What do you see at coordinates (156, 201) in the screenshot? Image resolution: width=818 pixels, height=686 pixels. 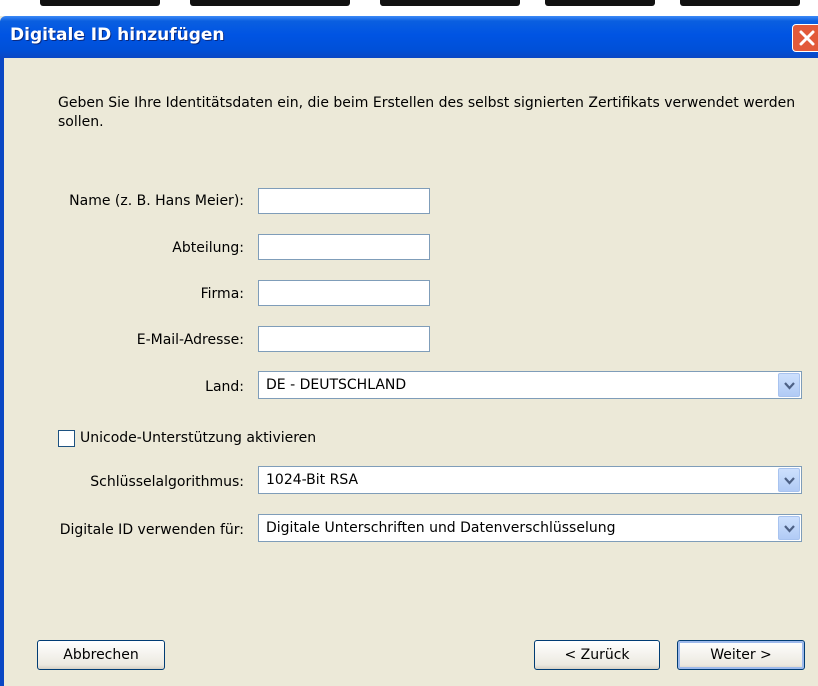 I see `name-label: Name (z. B. Hans Meier):` at bounding box center [156, 201].